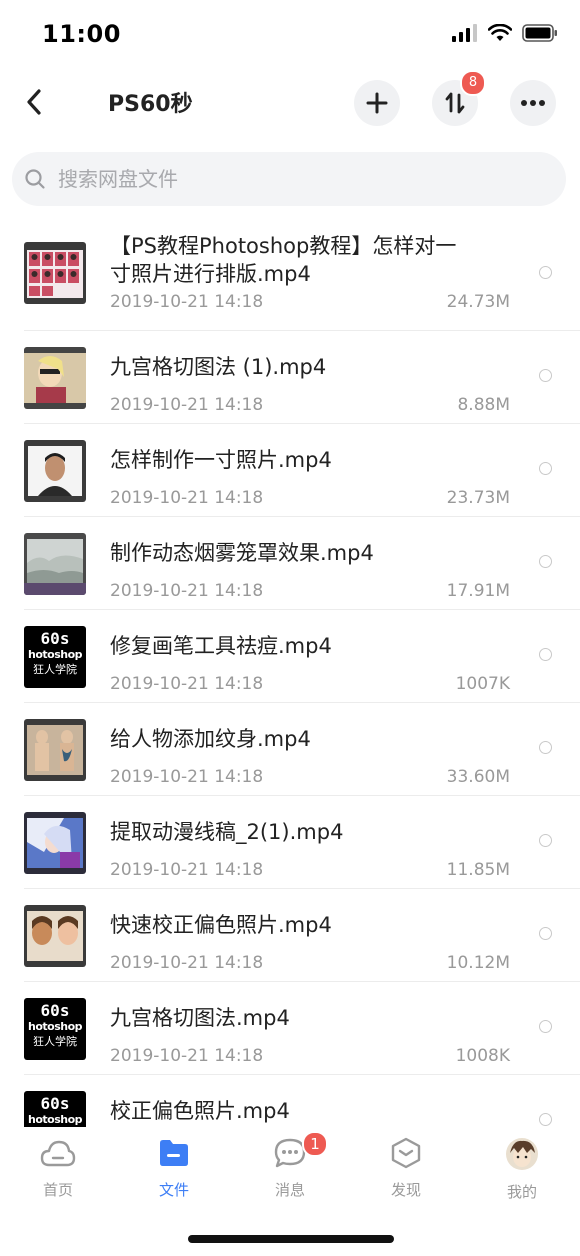 The height and width of the screenshot is (1256, 580). What do you see at coordinates (540, 35) in the screenshot?
I see `battery-icon` at bounding box center [540, 35].